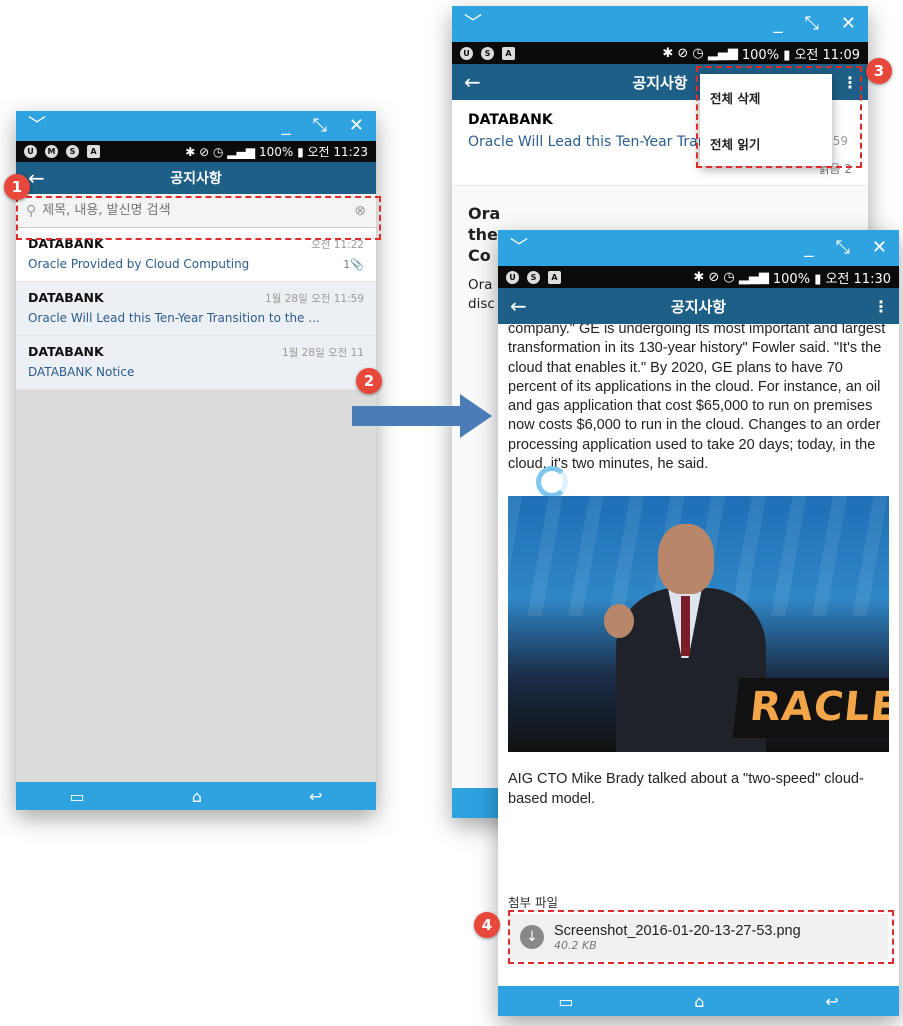  I want to click on highlight-menu, so click(779, 117).